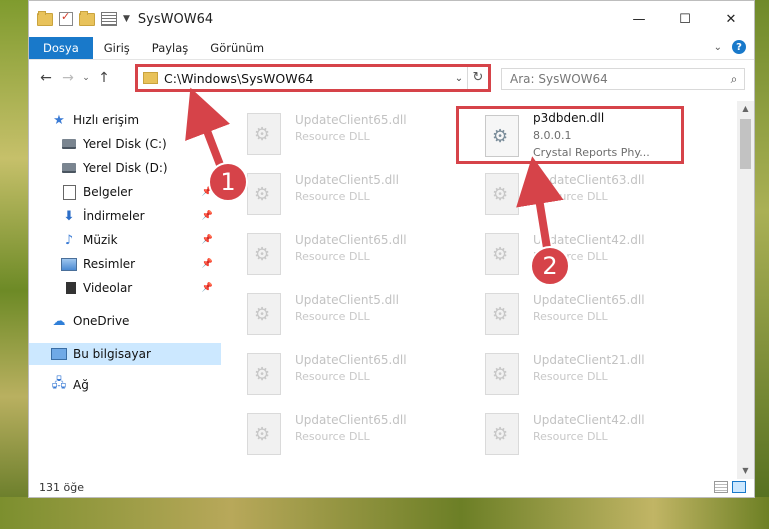 The height and width of the screenshot is (529, 769). What do you see at coordinates (550, 266) in the screenshot?
I see `step-2-badge: 2` at bounding box center [550, 266].